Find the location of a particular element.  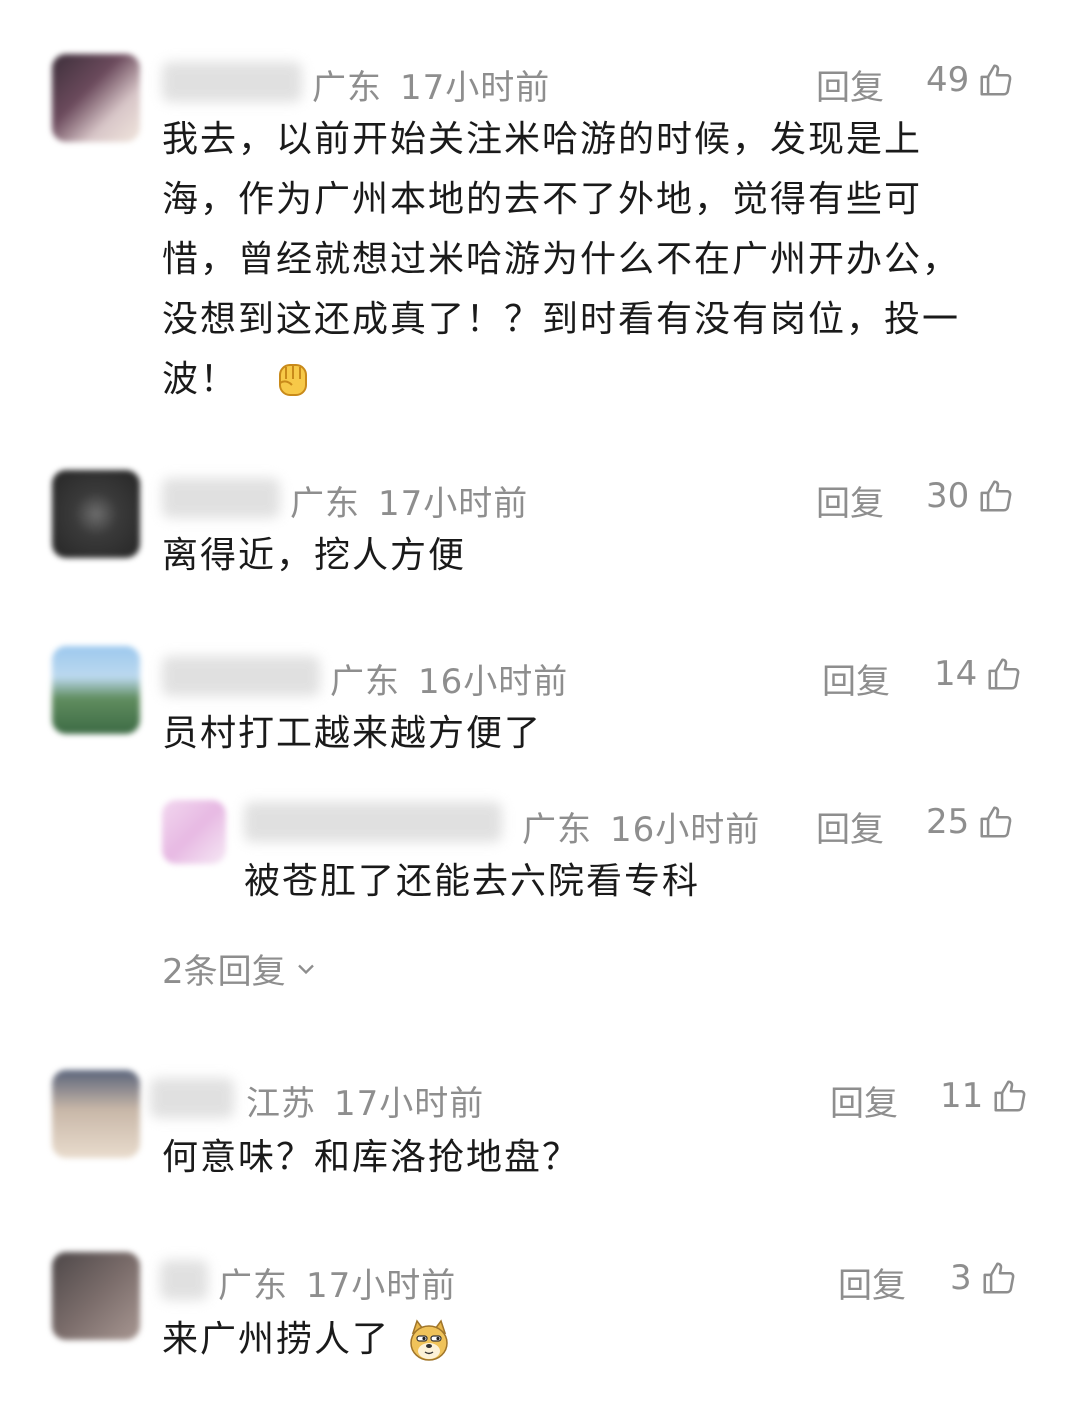

comment-text: 离得近，挖人方便 is located at coordinates (602, 556).